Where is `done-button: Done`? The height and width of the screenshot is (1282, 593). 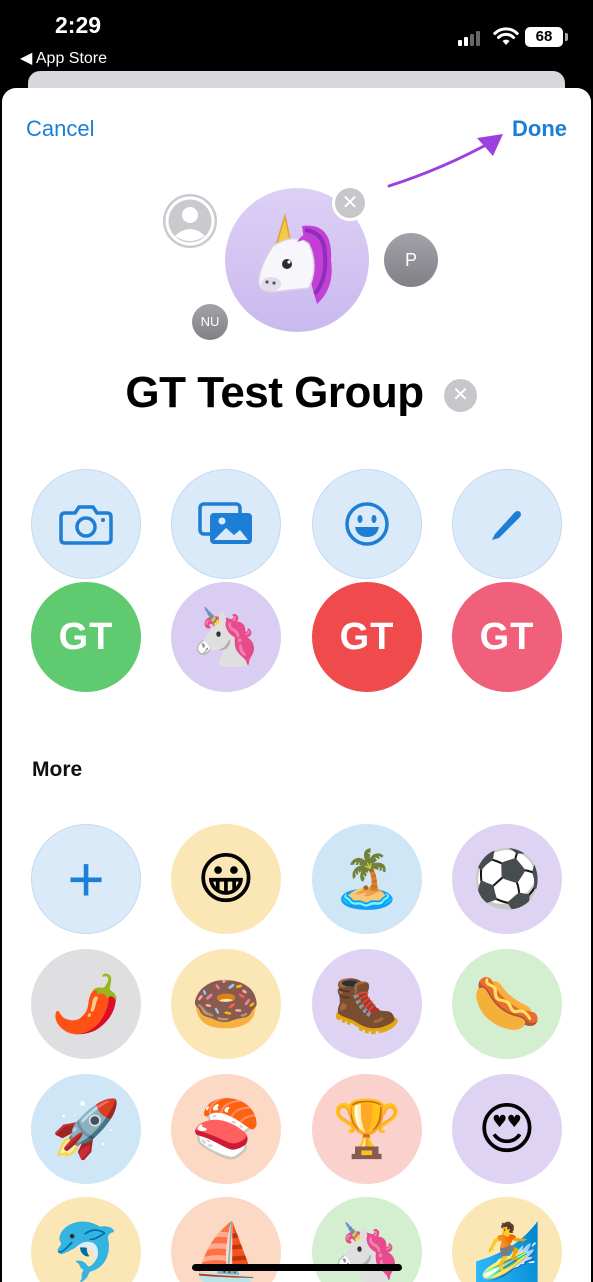
done-button: Done is located at coordinates (539, 129).